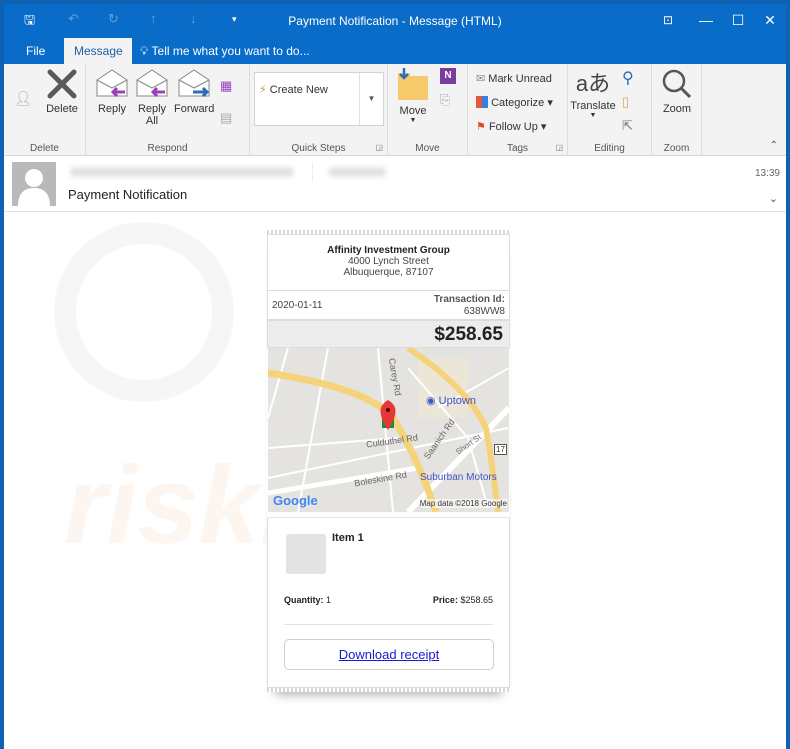 This screenshot has width=790, height=749. What do you see at coordinates (609, 148) in the screenshot?
I see `editing-group-label: Editing` at bounding box center [609, 148].